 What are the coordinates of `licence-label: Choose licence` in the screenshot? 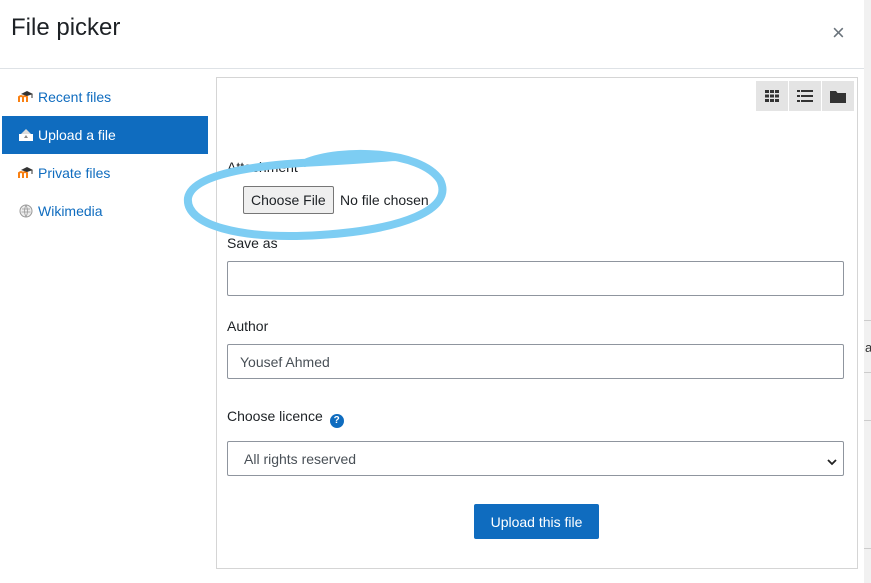 It's located at (275, 416).